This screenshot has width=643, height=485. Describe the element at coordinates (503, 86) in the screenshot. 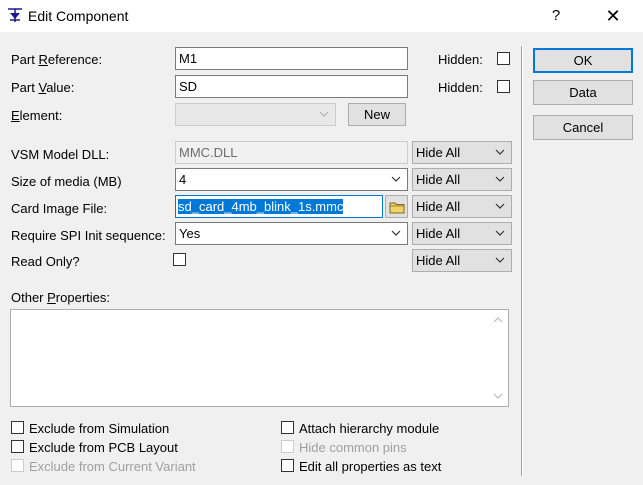

I see `part-value-hidden-checkbox` at that location.